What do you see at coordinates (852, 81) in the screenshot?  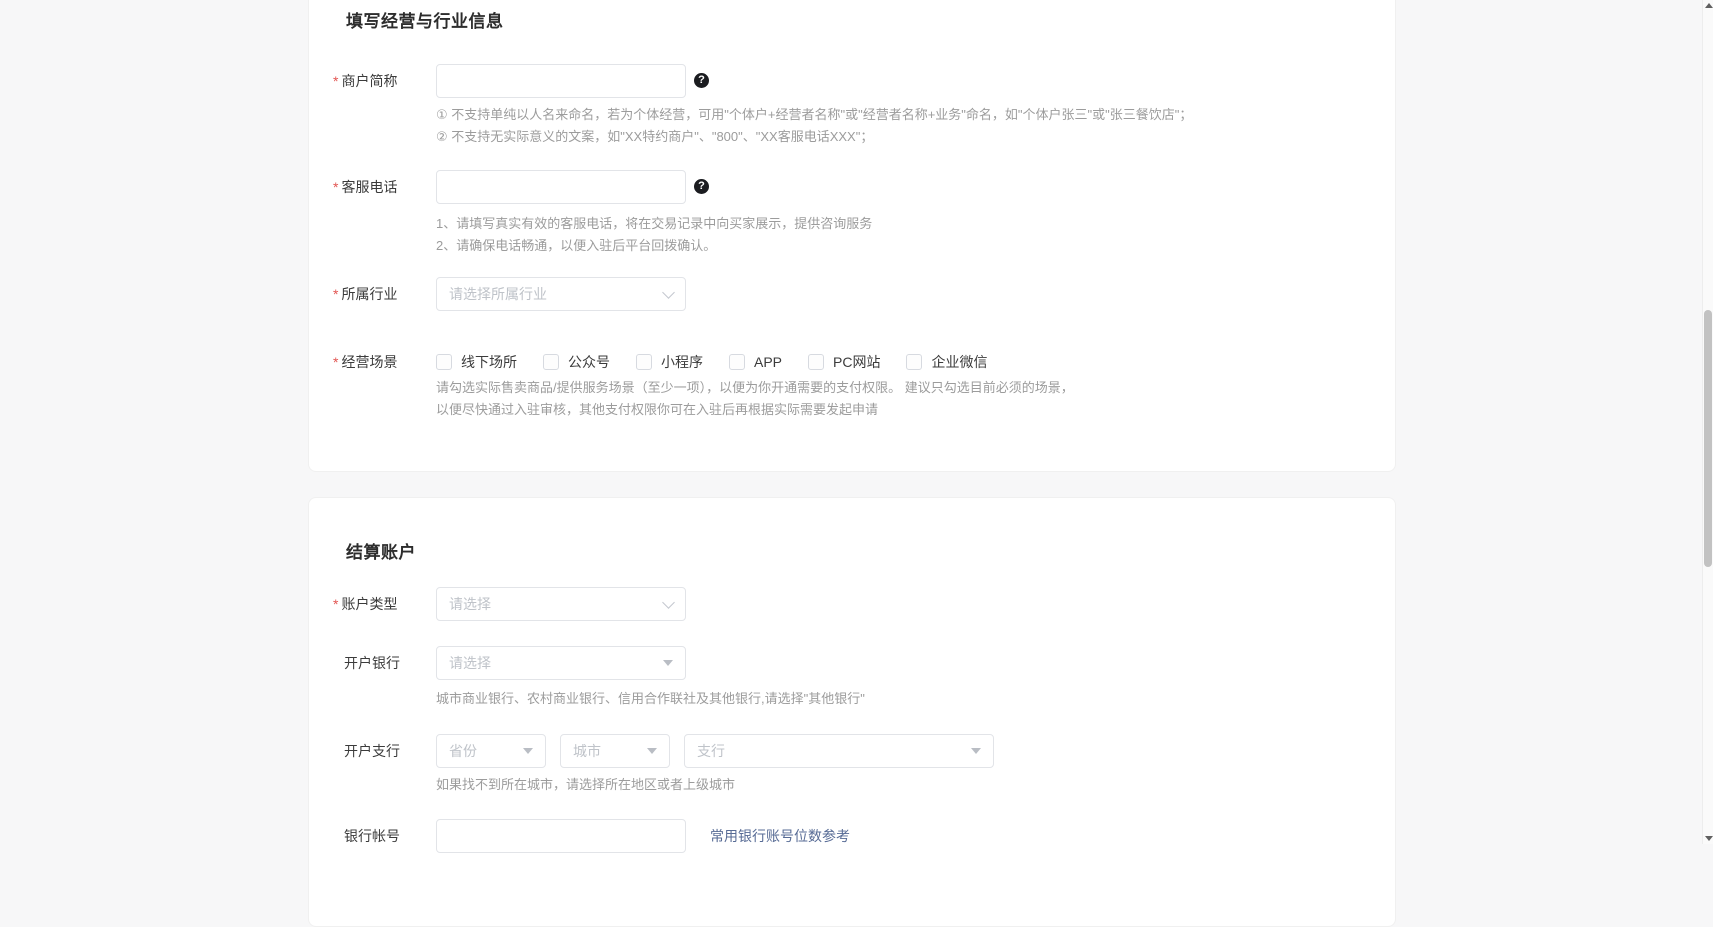 I see `merchant-short-name-row: * 商户简称 ?` at bounding box center [852, 81].